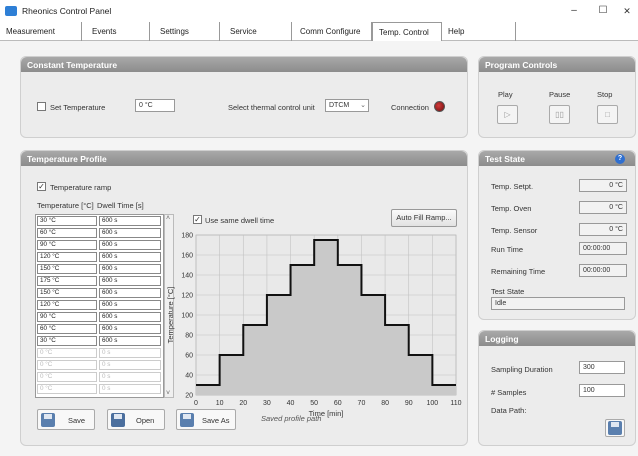  I want to click on column-dwell-time: Dwell Time [s], so click(120, 205).